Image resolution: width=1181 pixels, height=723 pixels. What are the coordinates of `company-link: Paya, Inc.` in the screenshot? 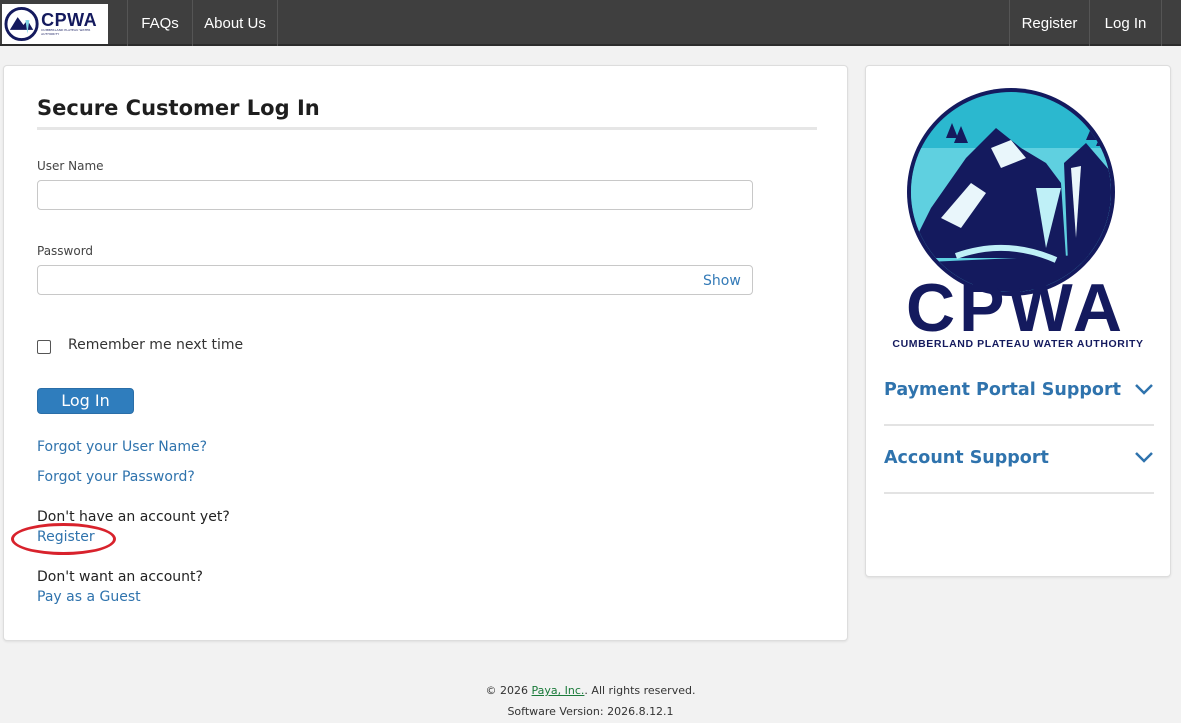 It's located at (558, 690).